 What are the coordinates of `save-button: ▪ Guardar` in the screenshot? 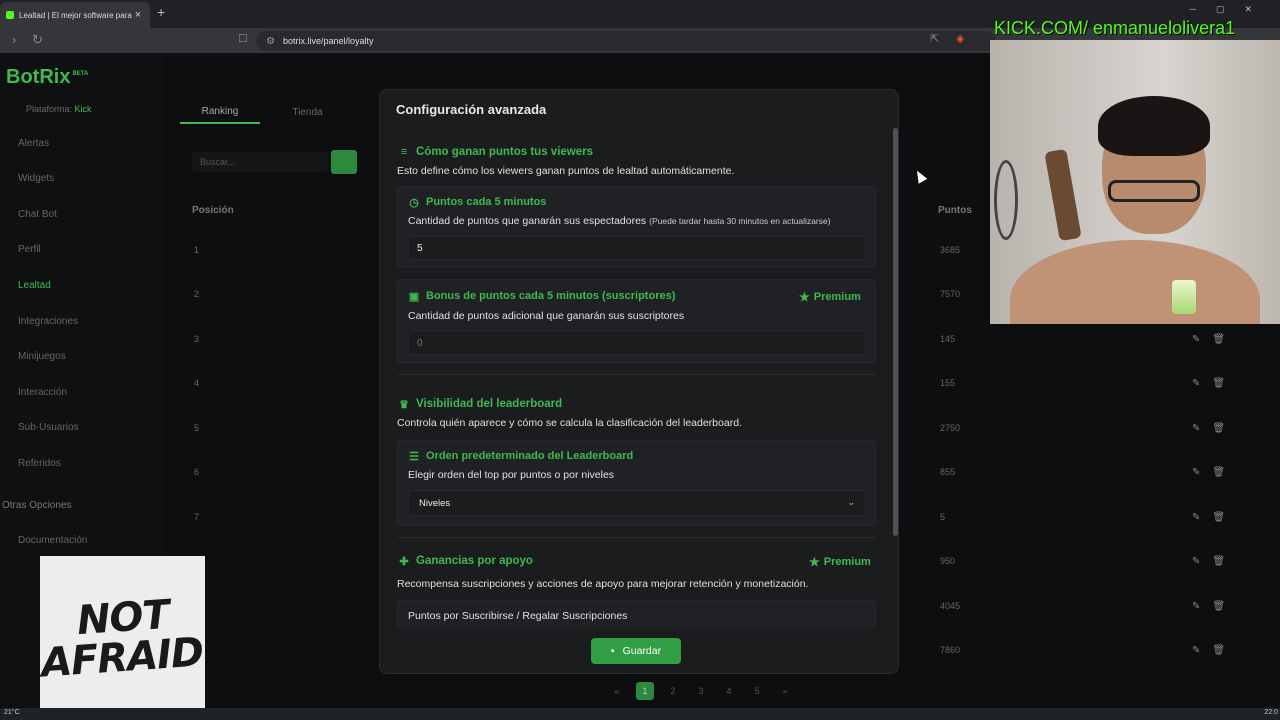 It's located at (636, 651).